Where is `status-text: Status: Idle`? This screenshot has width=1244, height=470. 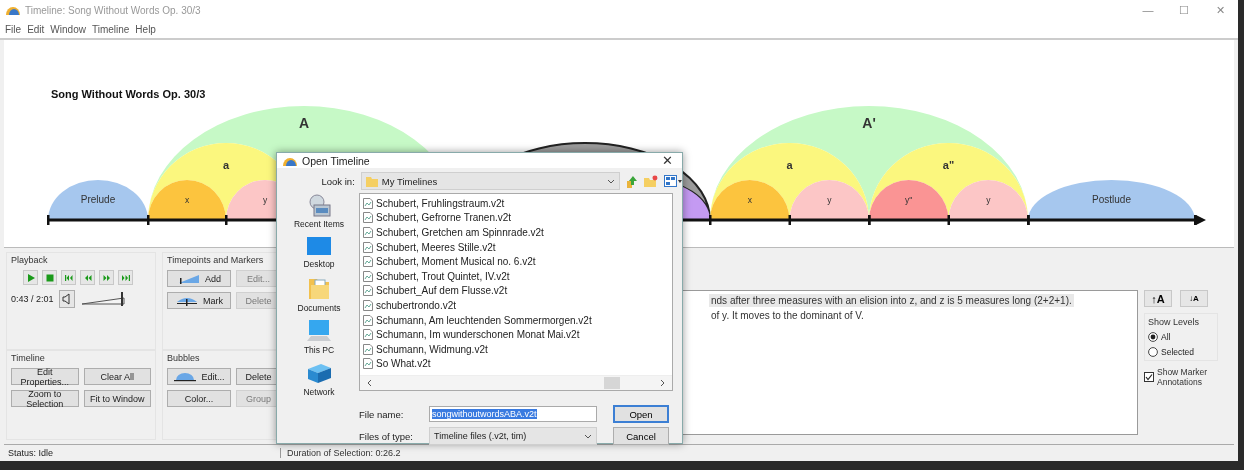 status-text: Status: Idle is located at coordinates (142, 453).